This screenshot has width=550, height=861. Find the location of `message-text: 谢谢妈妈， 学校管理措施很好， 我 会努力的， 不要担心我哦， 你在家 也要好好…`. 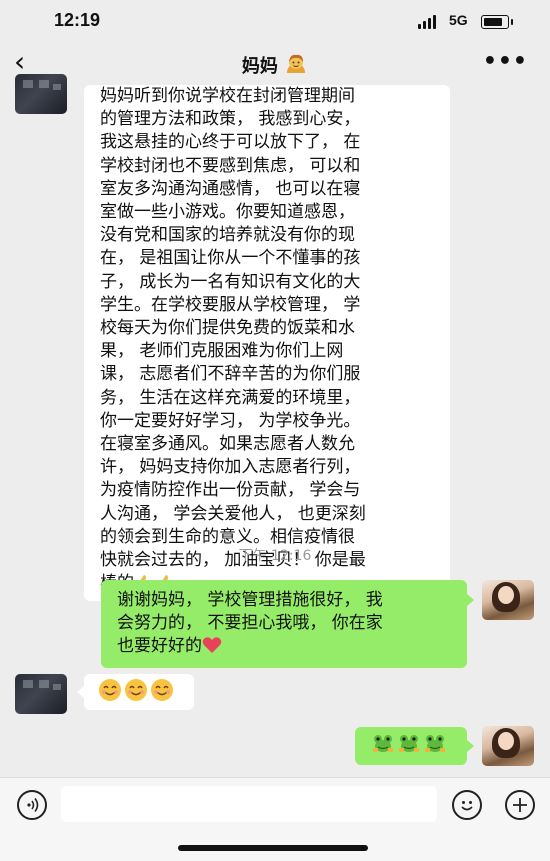

message-text: 谢谢妈妈， 学校管理措施很好， 我 会努力的， 不要担心我哦， 你在家 也要好好… is located at coordinates (250, 623).